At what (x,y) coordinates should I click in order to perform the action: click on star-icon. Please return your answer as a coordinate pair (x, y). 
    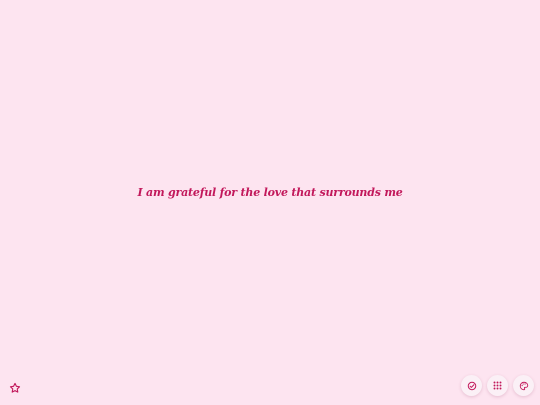
    Looking at the image, I should click on (15, 388).